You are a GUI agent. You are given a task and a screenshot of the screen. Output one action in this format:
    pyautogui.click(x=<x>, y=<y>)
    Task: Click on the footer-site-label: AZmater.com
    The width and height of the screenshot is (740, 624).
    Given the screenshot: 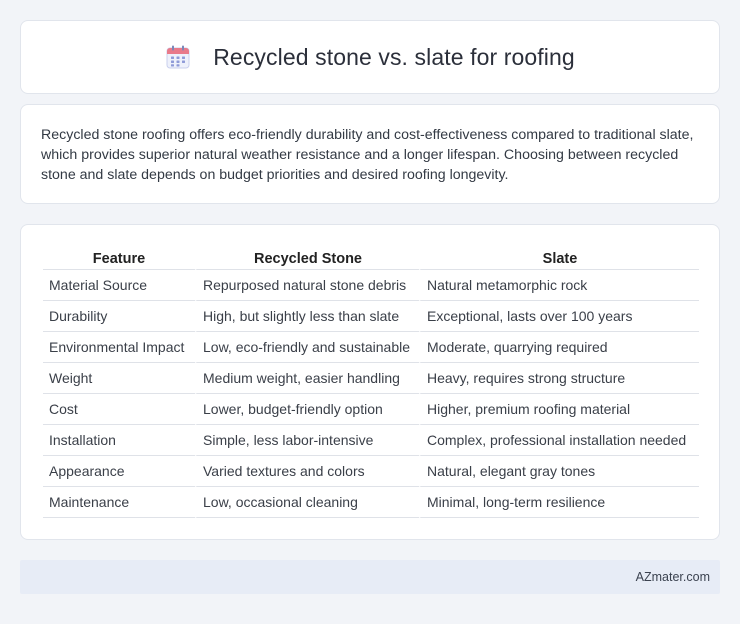 What is the action you would take?
    pyautogui.click(x=672, y=577)
    